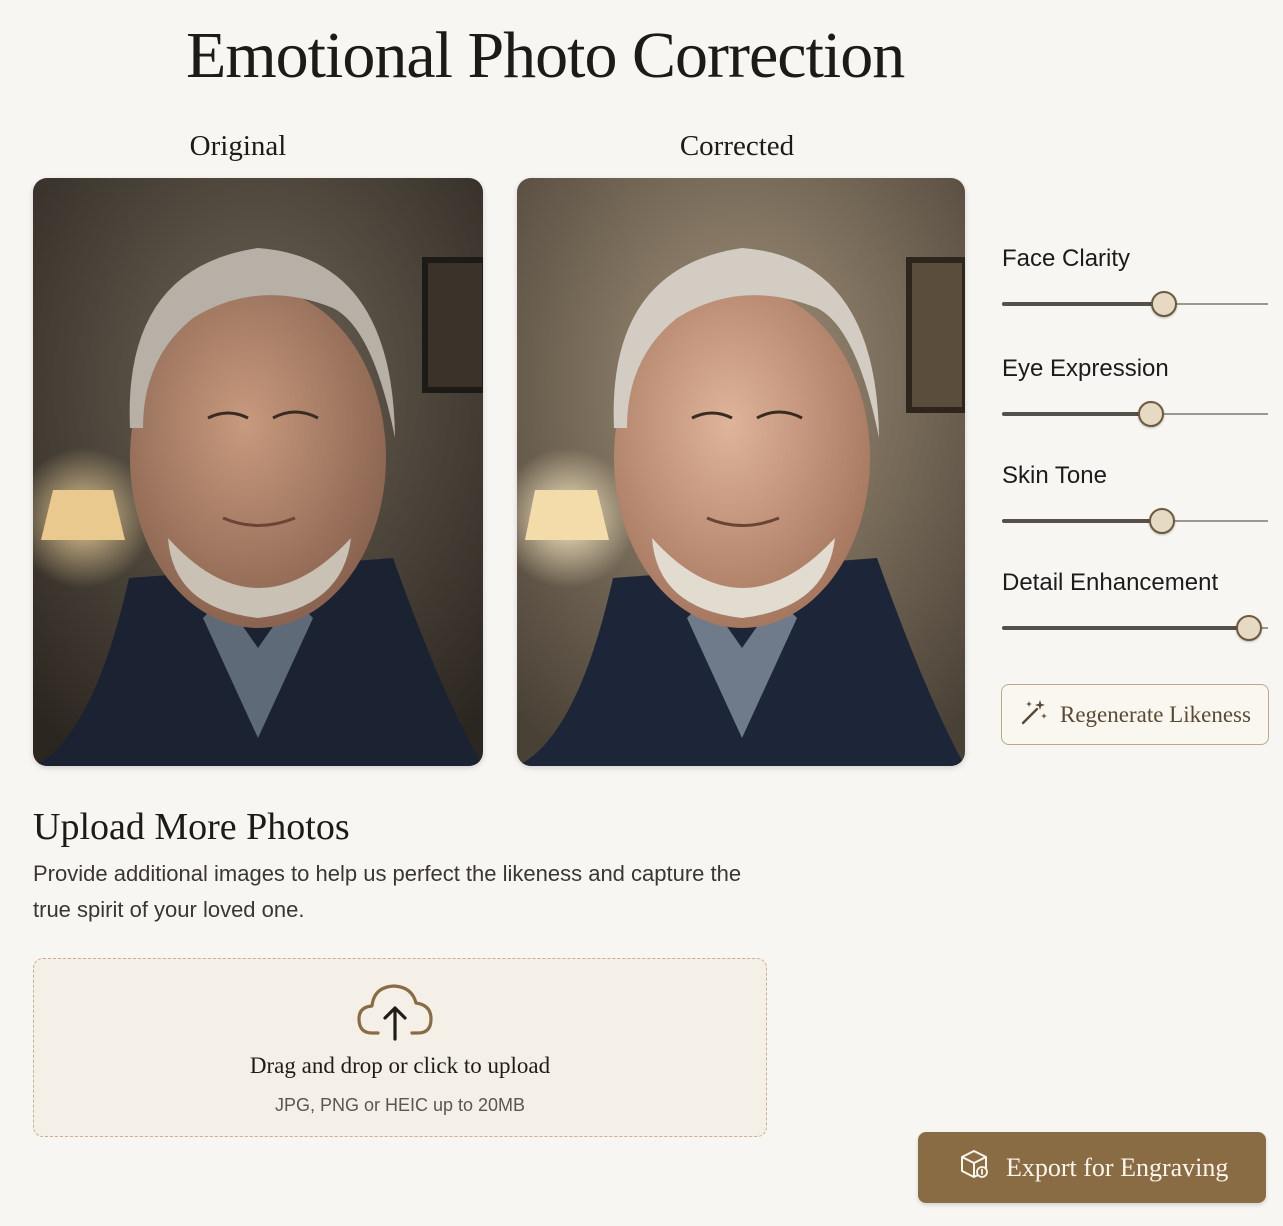  Describe the element at coordinates (395, 1012) in the screenshot. I see `cloud-upload-icon` at that location.